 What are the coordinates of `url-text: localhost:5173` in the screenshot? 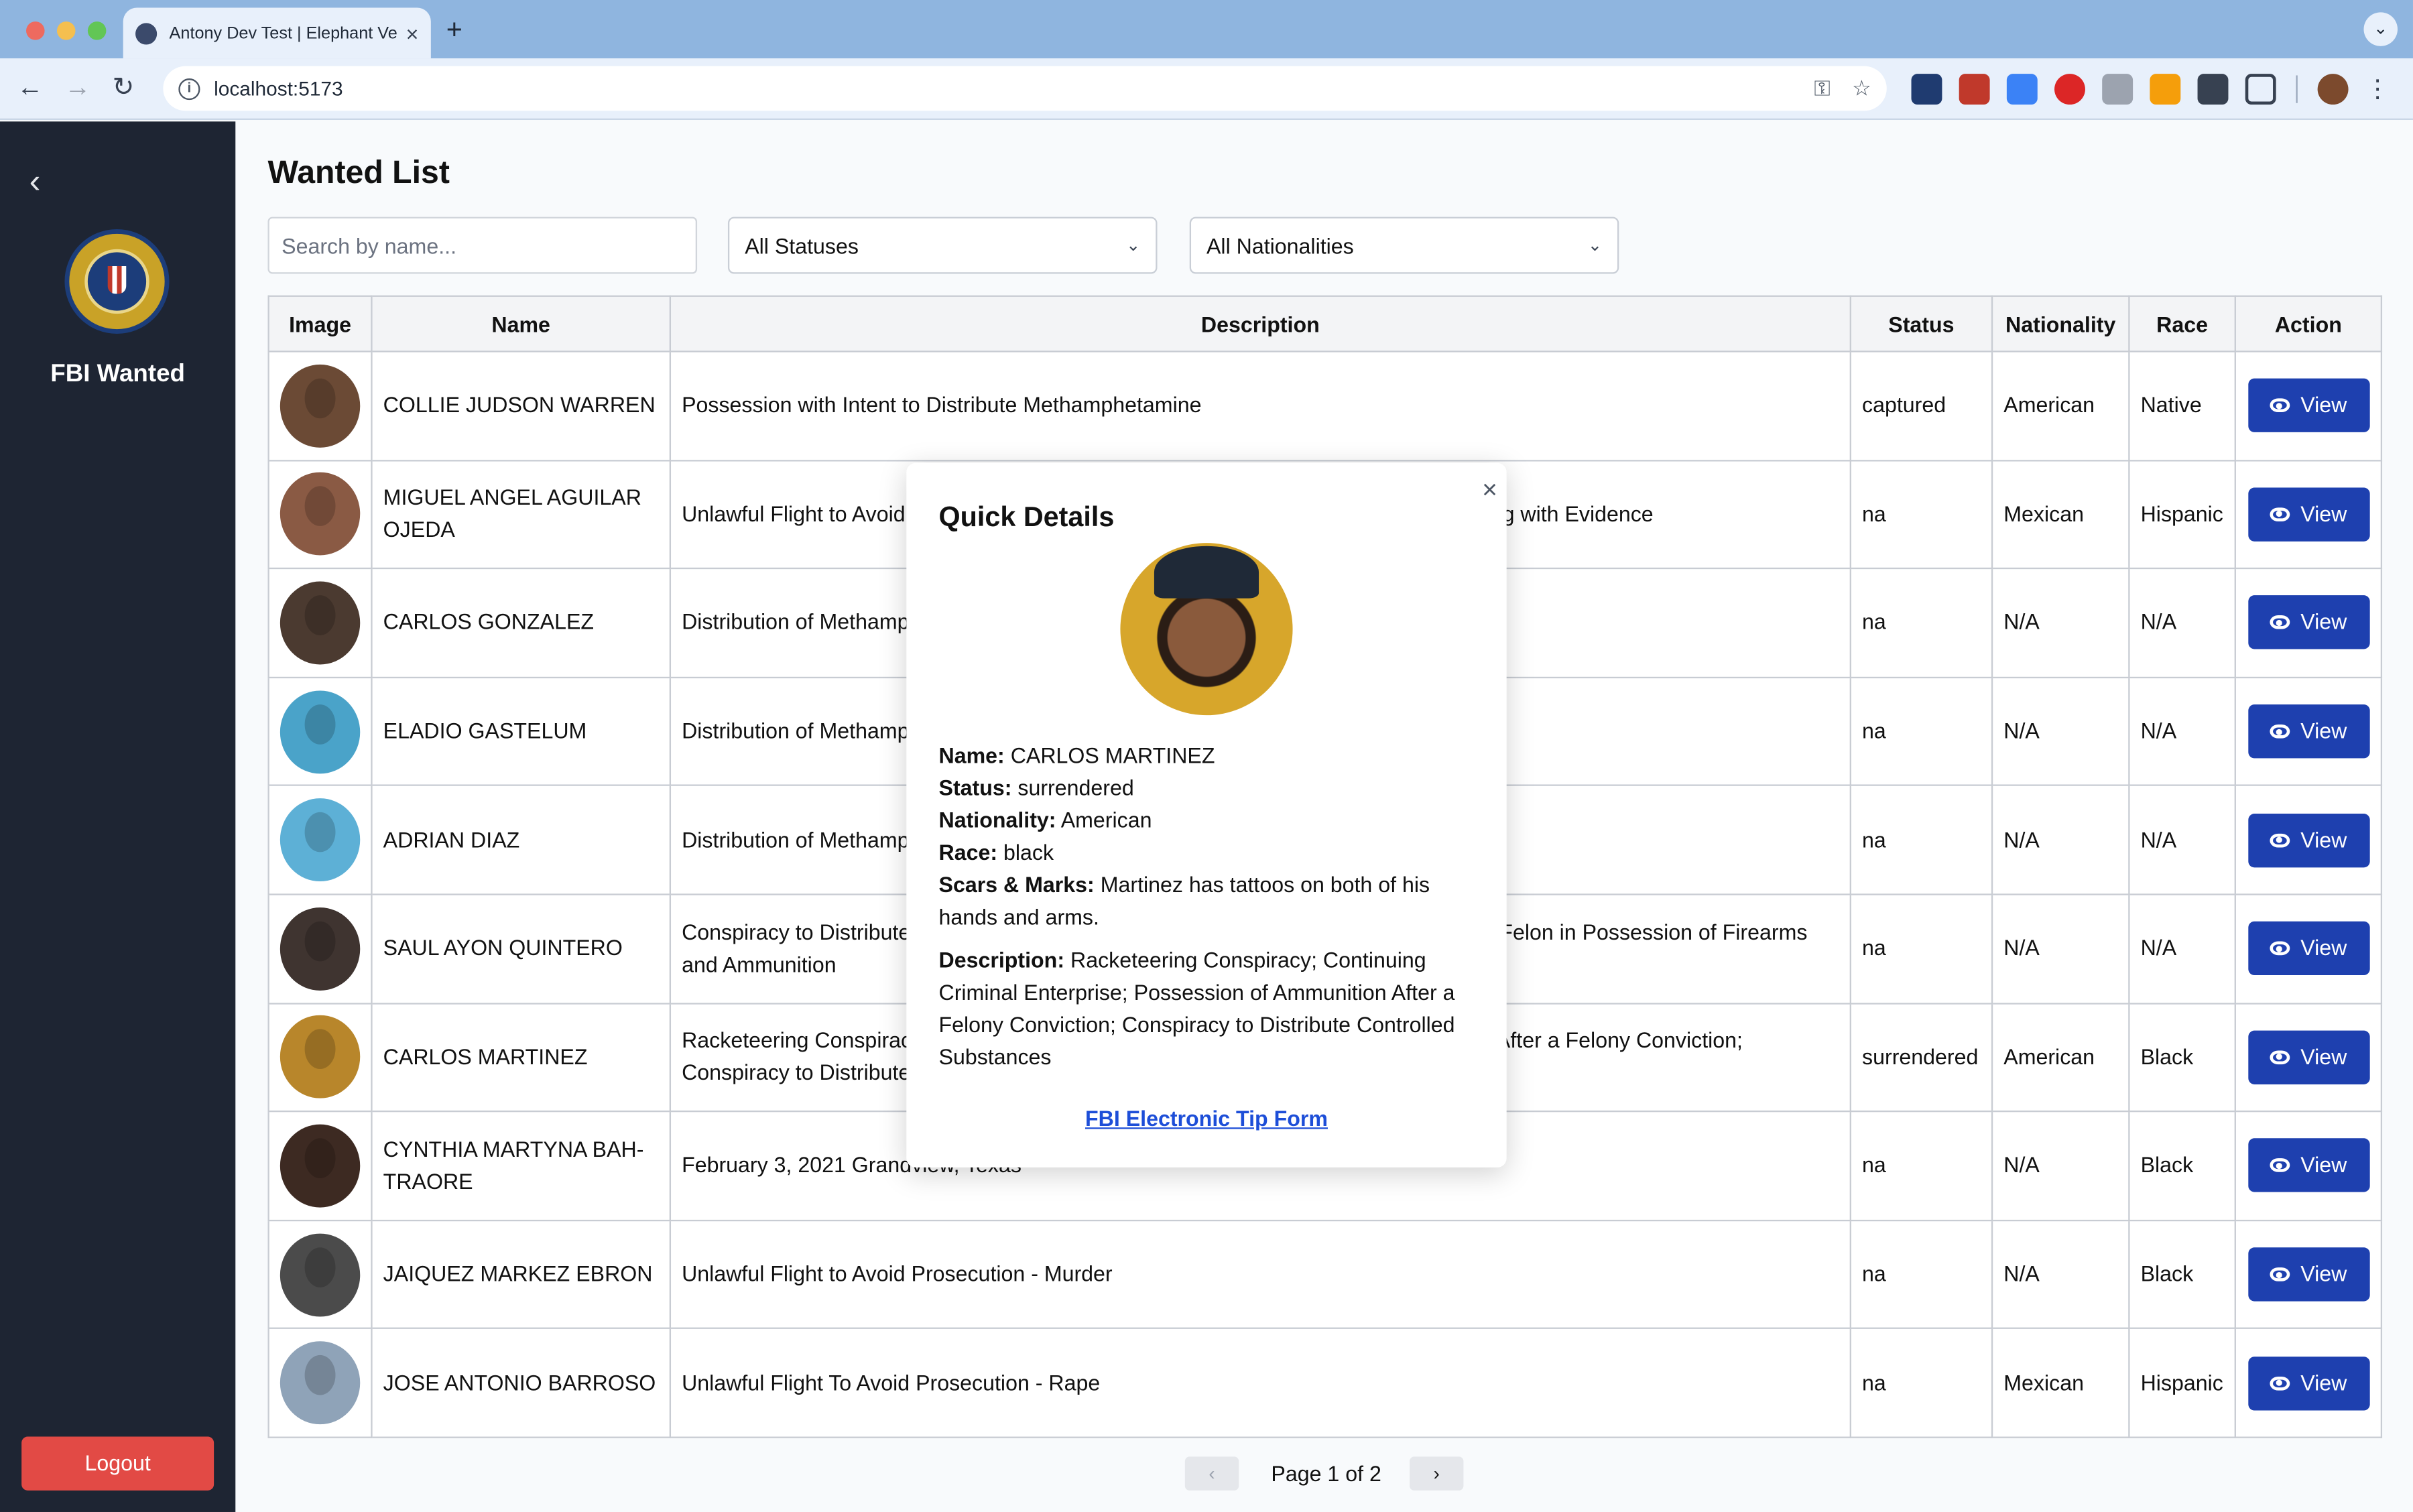 It's located at (1003, 88).